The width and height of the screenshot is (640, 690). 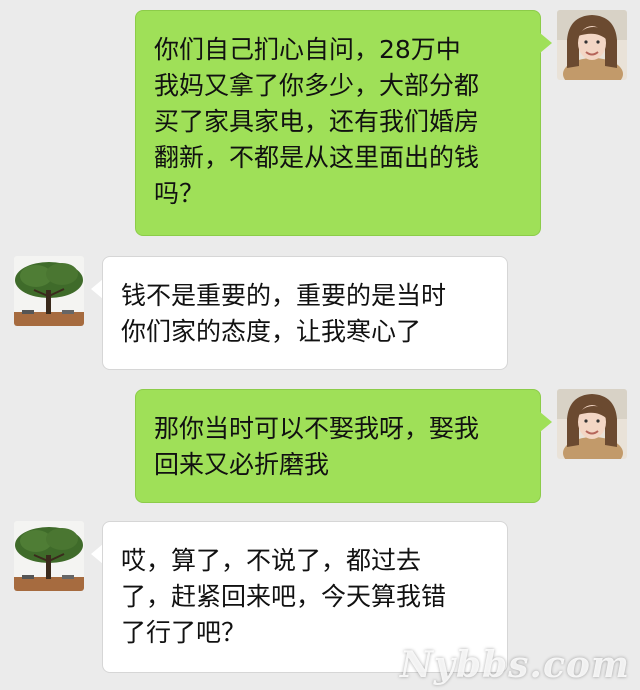 What do you see at coordinates (515, 665) in the screenshot?
I see `watermark-logo: Nybbs.com` at bounding box center [515, 665].